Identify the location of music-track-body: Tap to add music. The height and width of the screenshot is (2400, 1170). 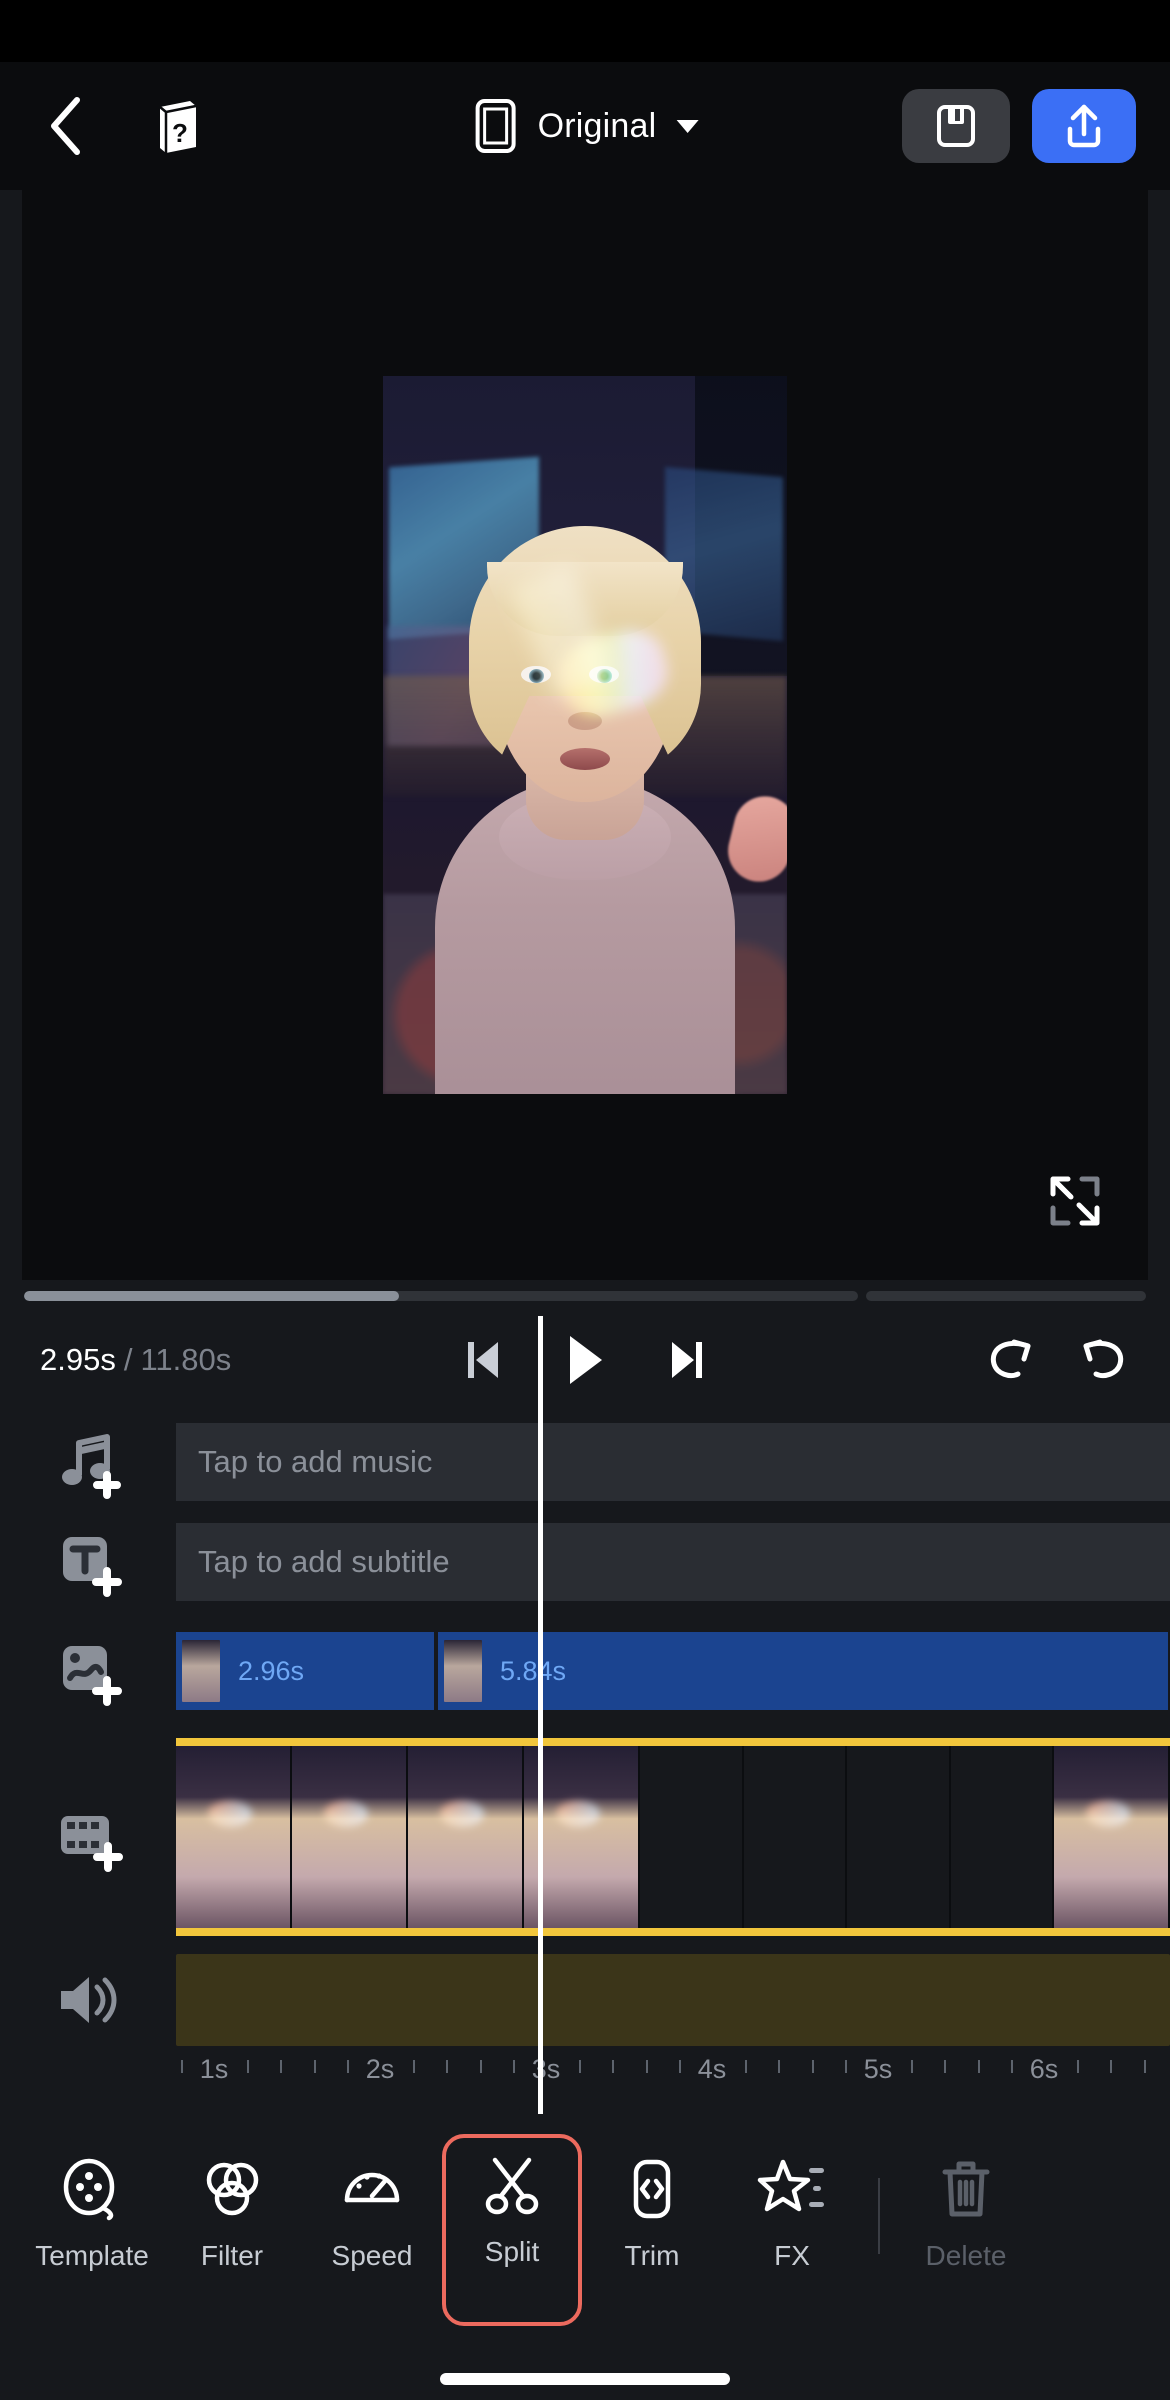
(673, 1462).